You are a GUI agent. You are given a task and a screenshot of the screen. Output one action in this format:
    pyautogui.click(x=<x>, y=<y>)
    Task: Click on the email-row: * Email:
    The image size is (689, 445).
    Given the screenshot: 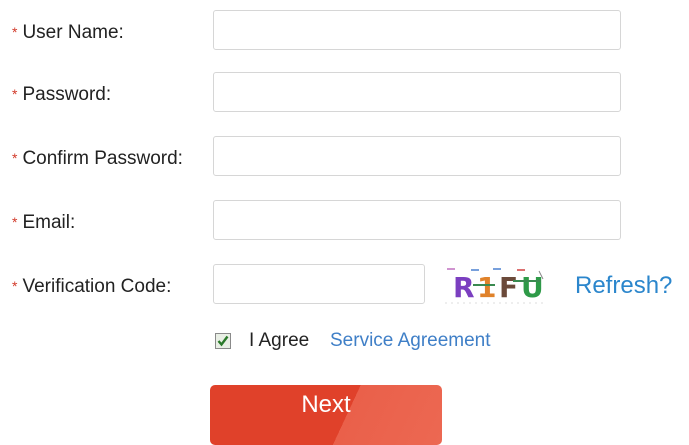 What is the action you would take?
    pyautogui.click(x=344, y=221)
    